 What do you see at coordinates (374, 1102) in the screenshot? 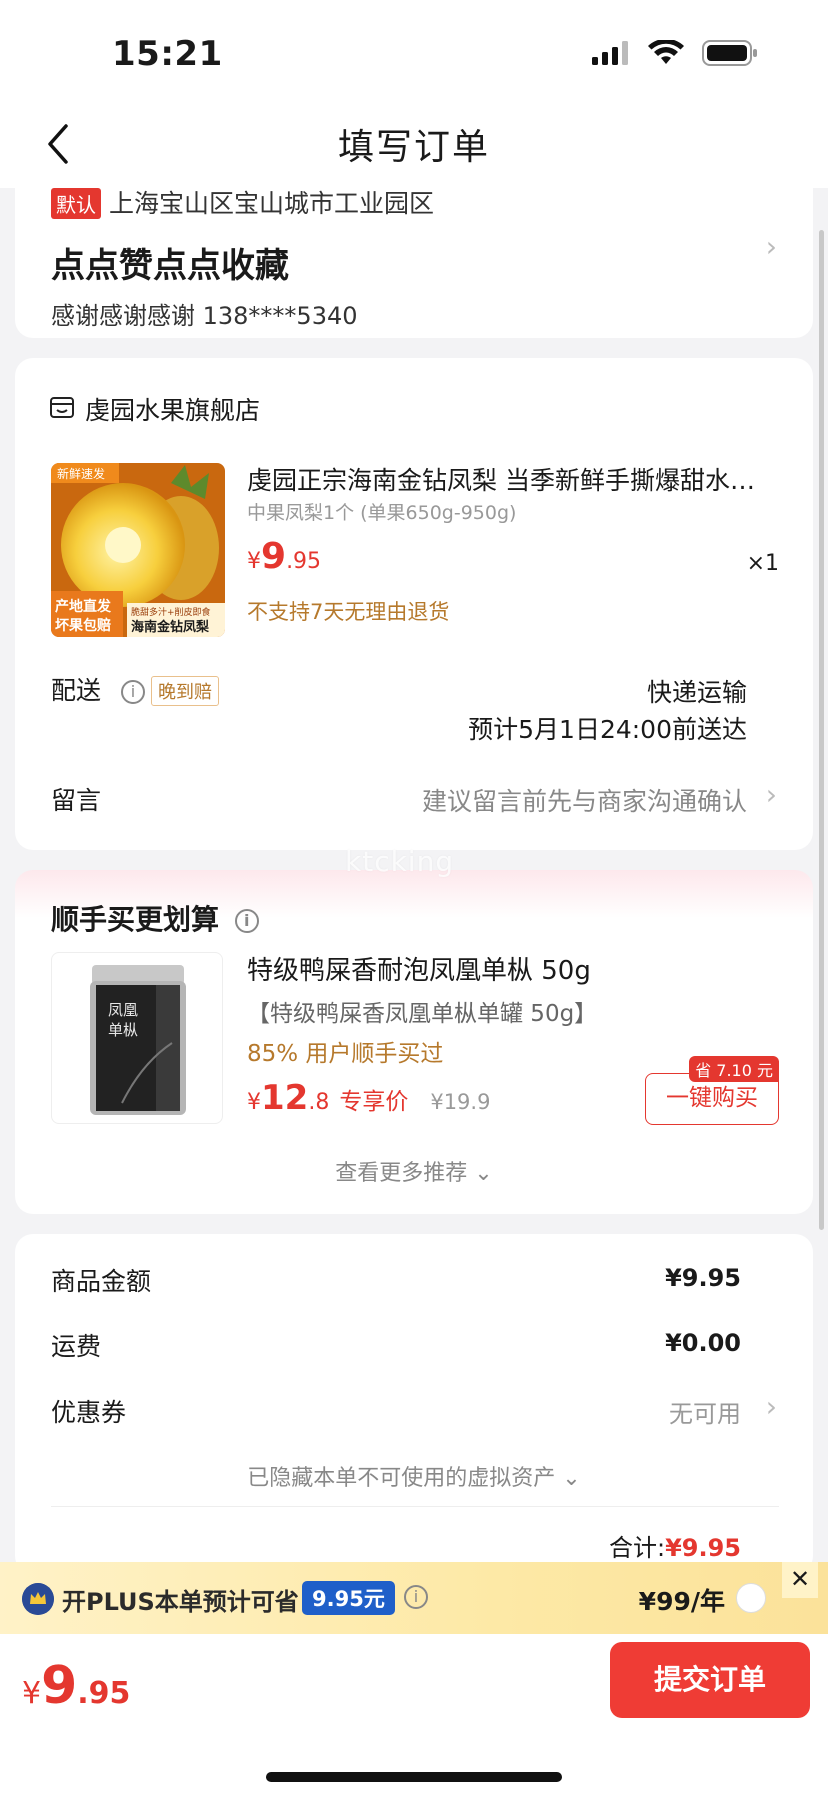
I see `exclusive-price-label: 专享价` at bounding box center [374, 1102].